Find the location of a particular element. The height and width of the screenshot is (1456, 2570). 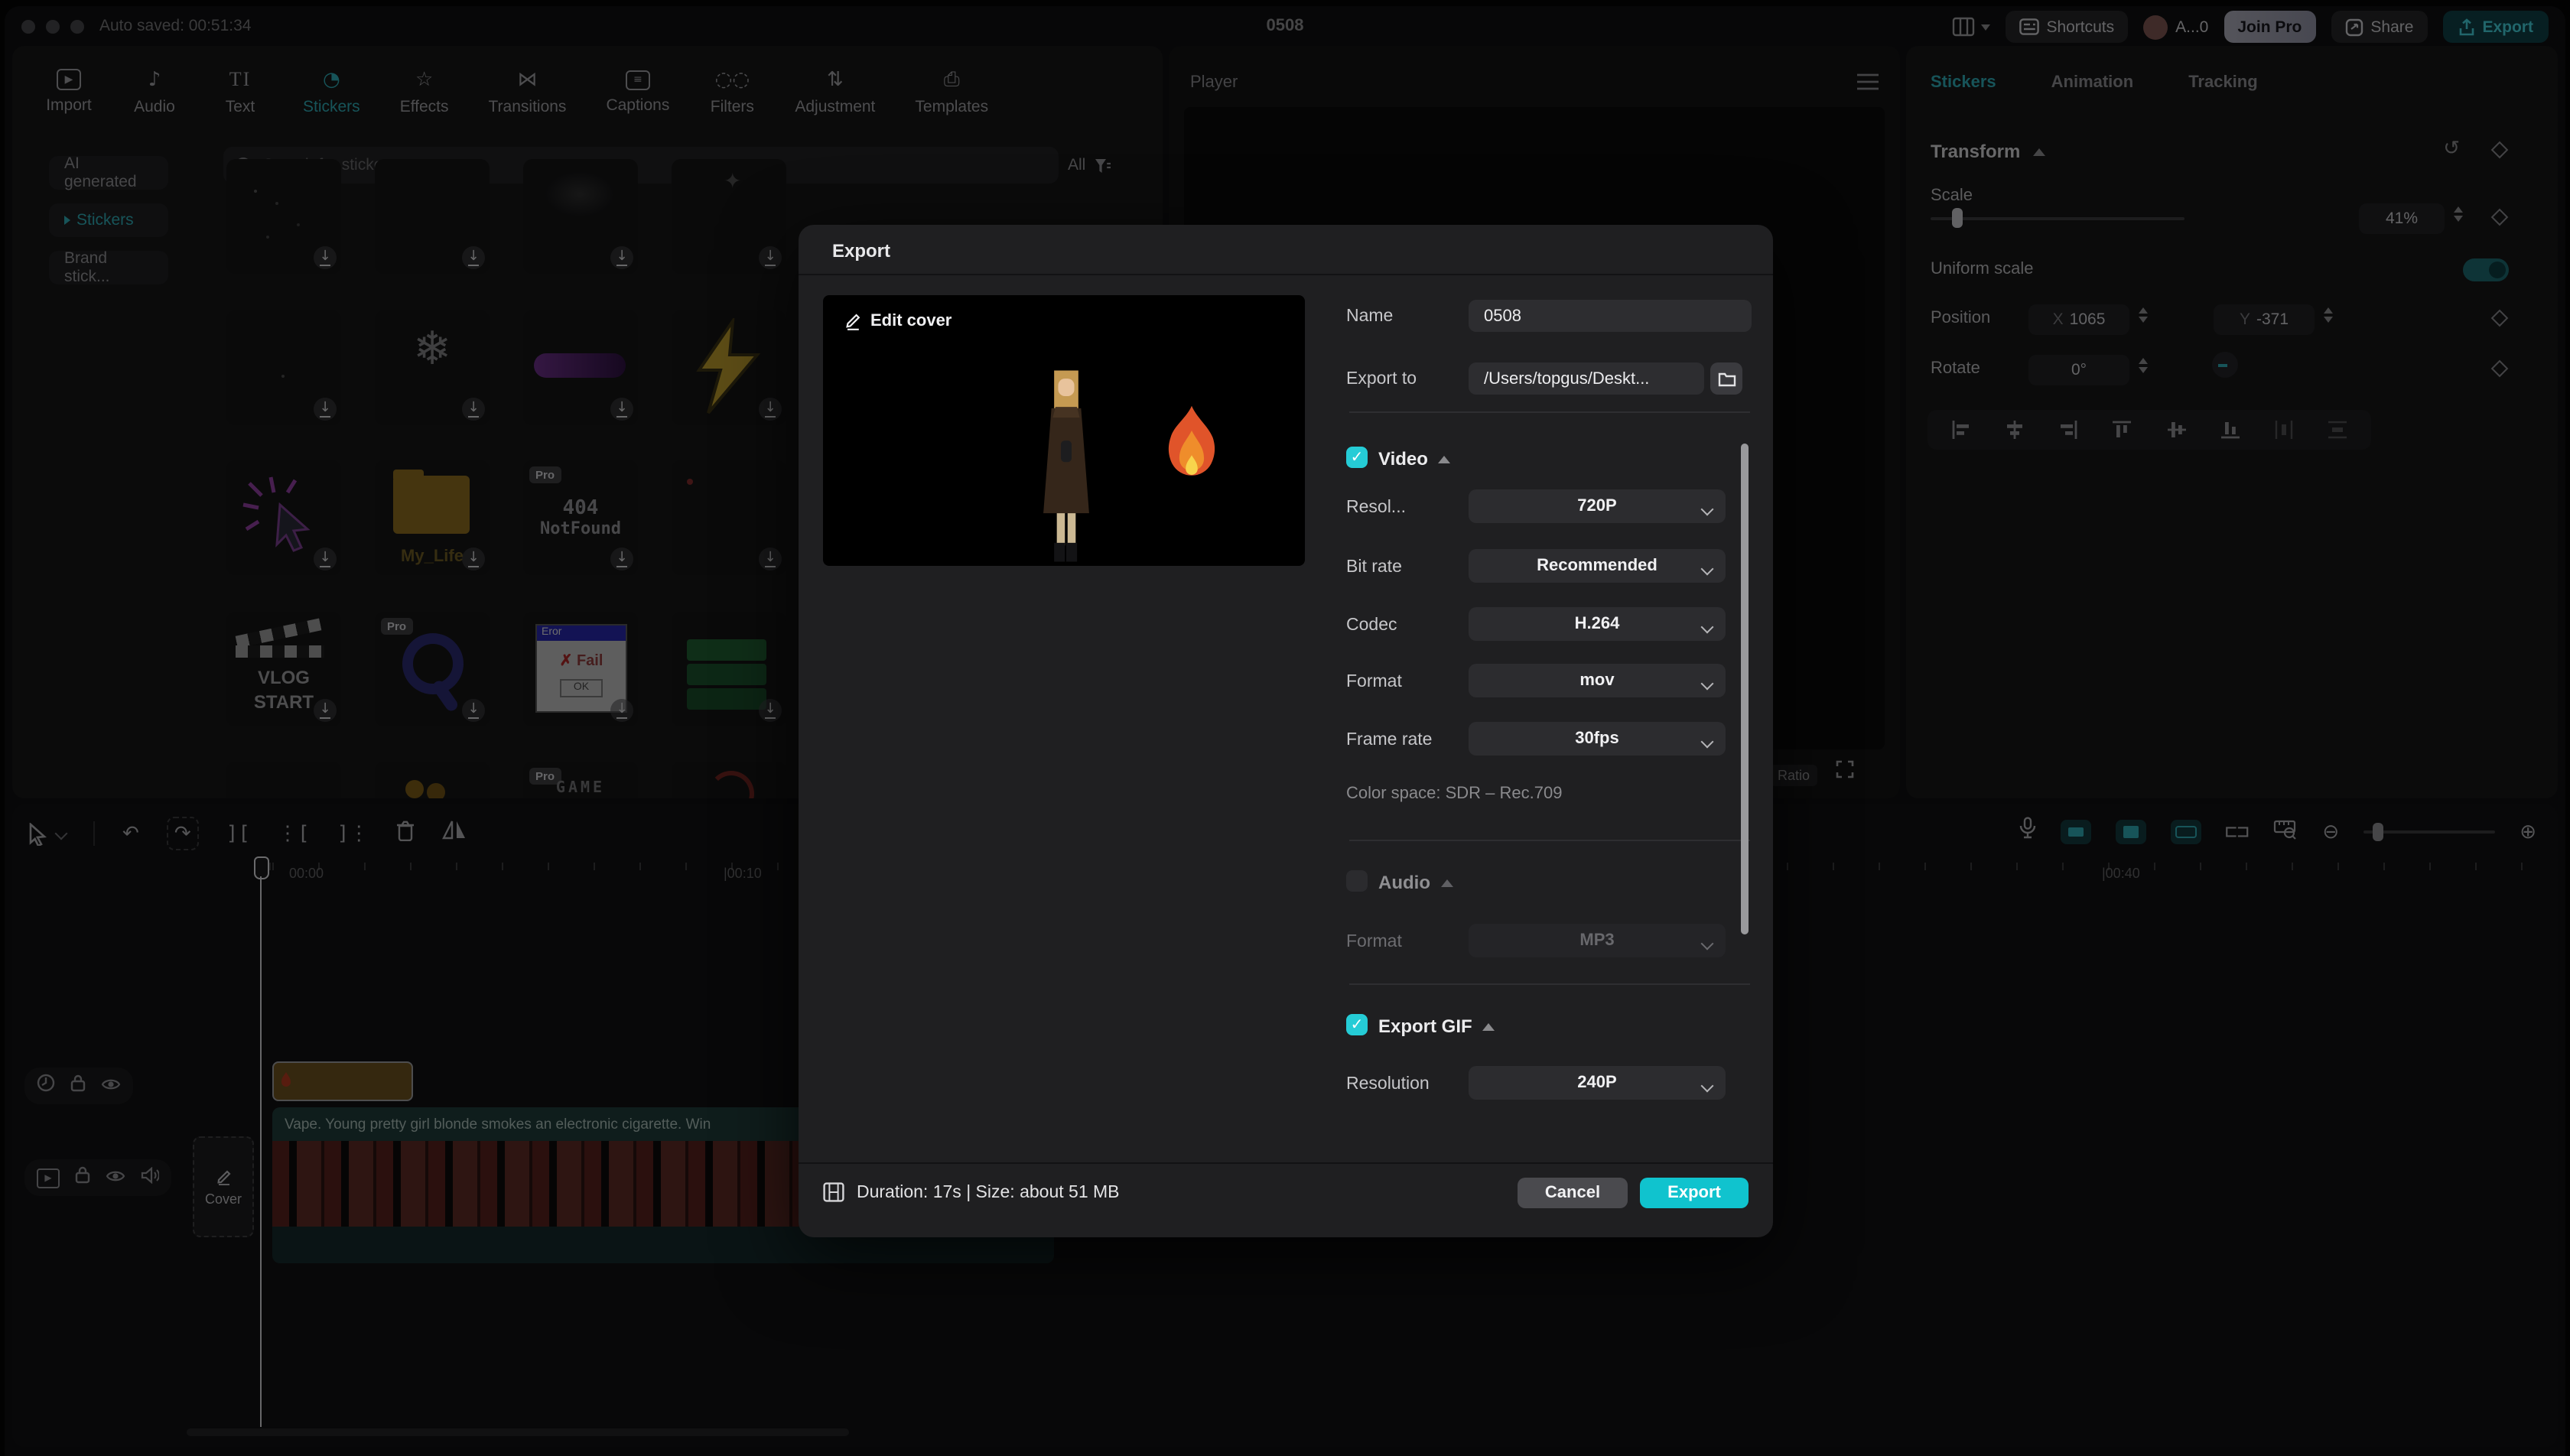

framerate-dropdown: 30fps is located at coordinates (1597, 739).